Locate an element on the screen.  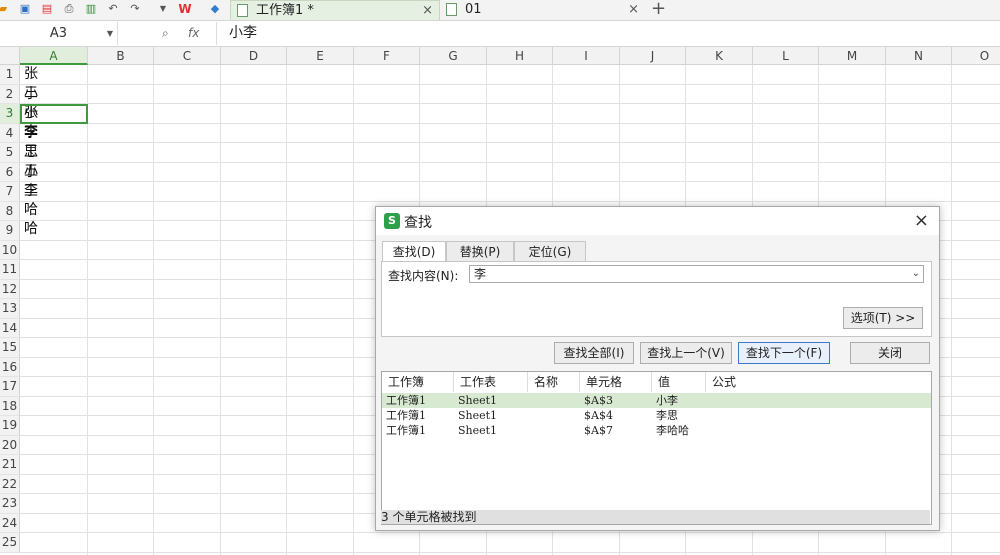
column-header: 值 is located at coordinates (679, 382).